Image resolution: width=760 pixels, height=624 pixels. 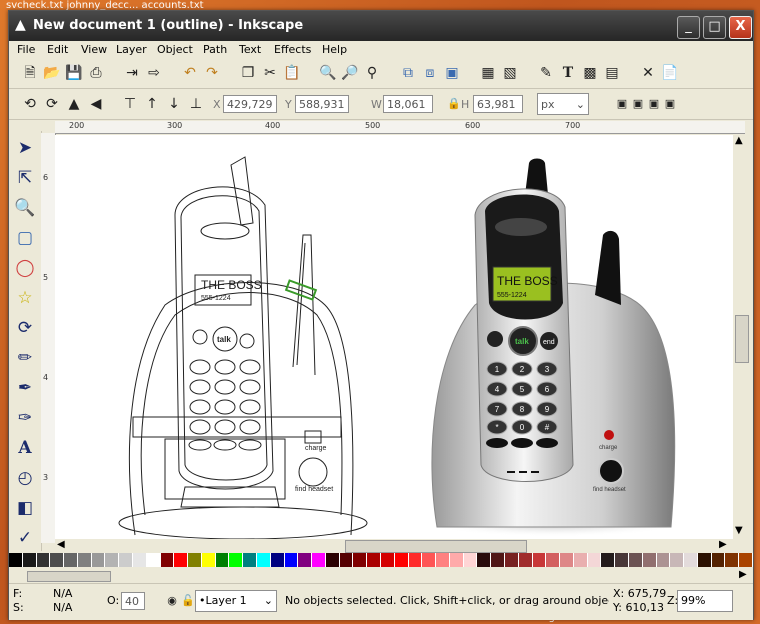 I want to click on print-icon: ⎙, so click(x=96, y=73).